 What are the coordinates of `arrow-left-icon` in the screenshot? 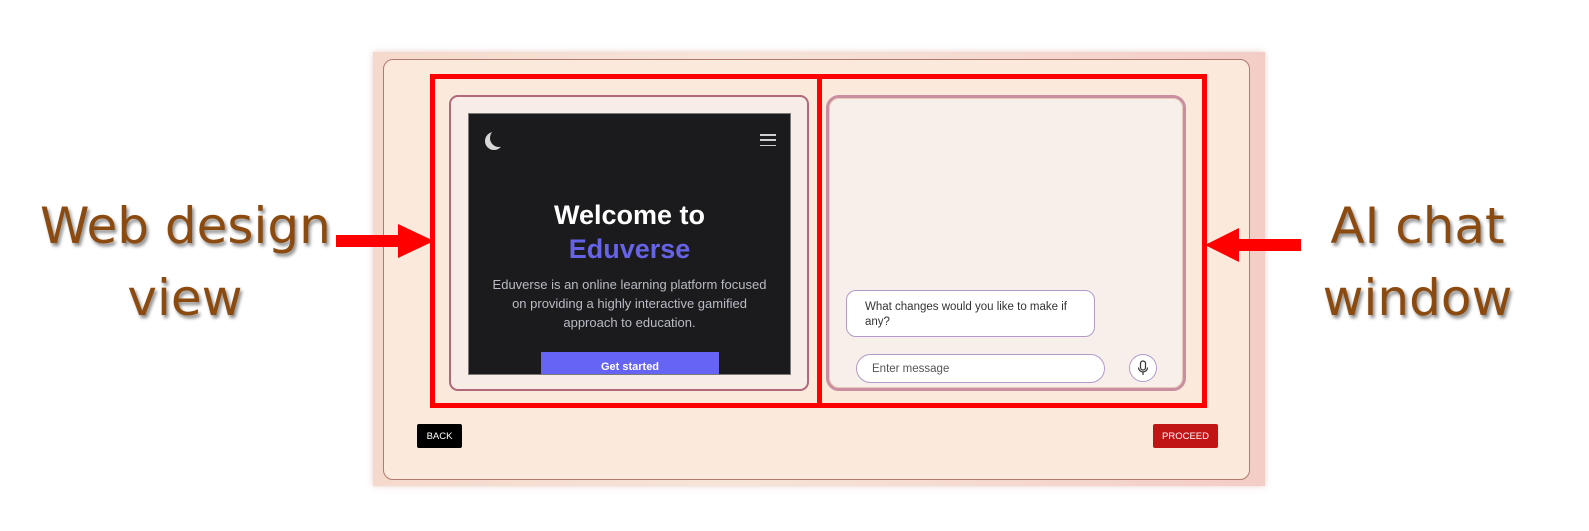 It's located at (1253, 245).